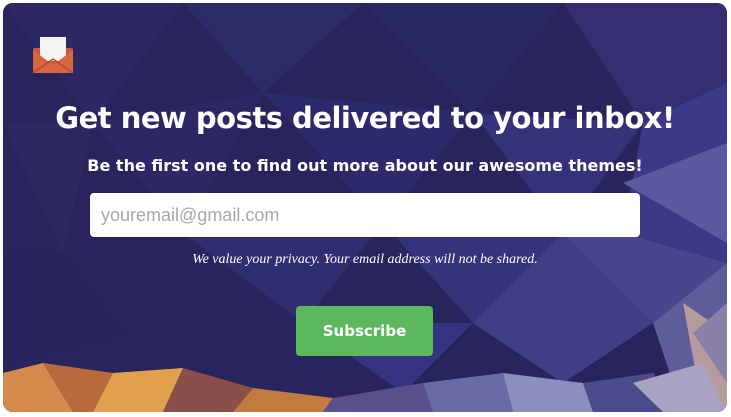 This screenshot has height=417, width=731. What do you see at coordinates (364, 331) in the screenshot?
I see `subscribe-button: Subscribe` at bounding box center [364, 331].